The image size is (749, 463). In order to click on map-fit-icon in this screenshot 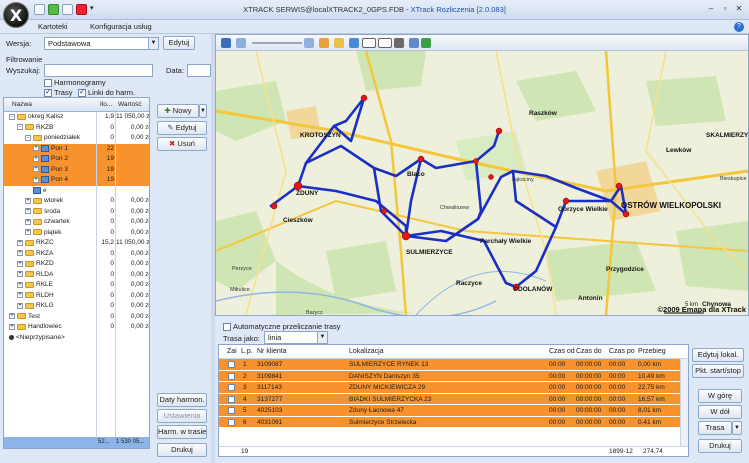, I will do `click(226, 43)`.